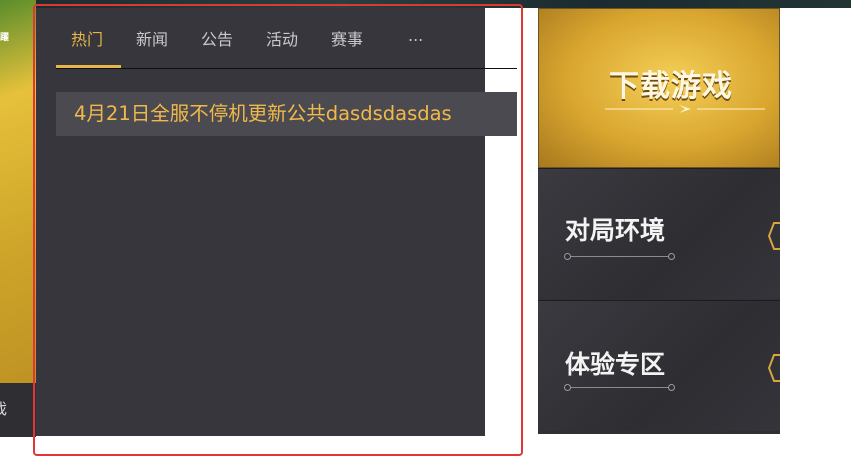 Image resolution: width=851 pixels, height=476 pixels. I want to click on tab-events: 活动, so click(282, 38).